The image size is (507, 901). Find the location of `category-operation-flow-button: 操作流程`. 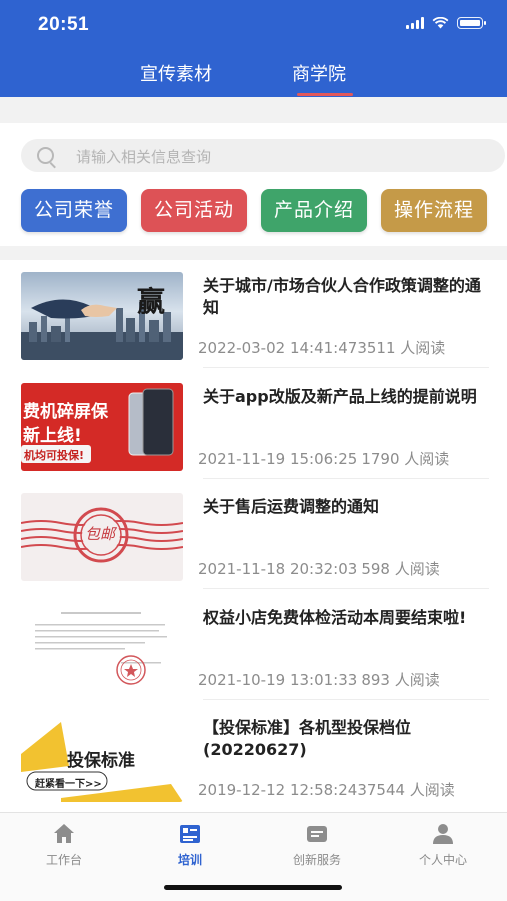

category-operation-flow-button: 操作流程 is located at coordinates (434, 210).